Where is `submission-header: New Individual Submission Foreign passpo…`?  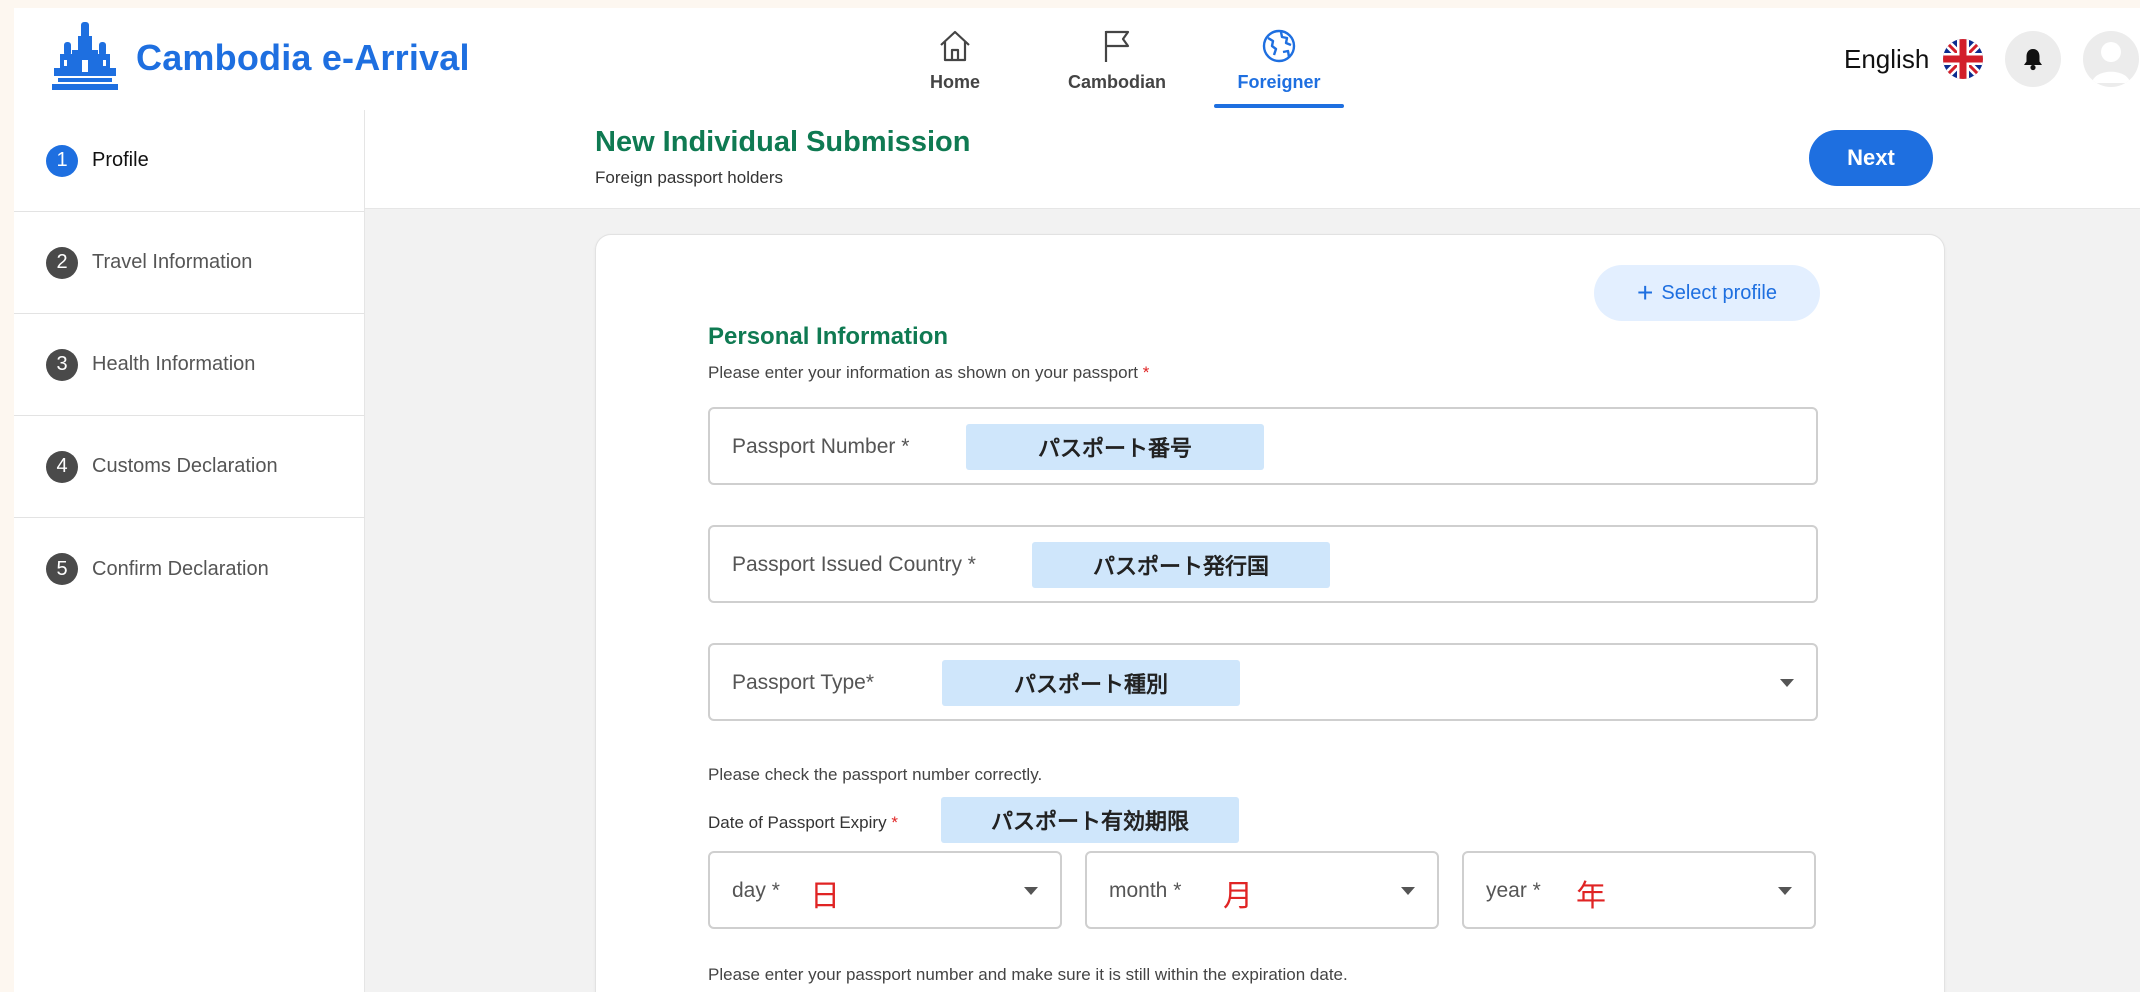
submission-header: New Individual Submission Foreign passpo… is located at coordinates (1252, 159).